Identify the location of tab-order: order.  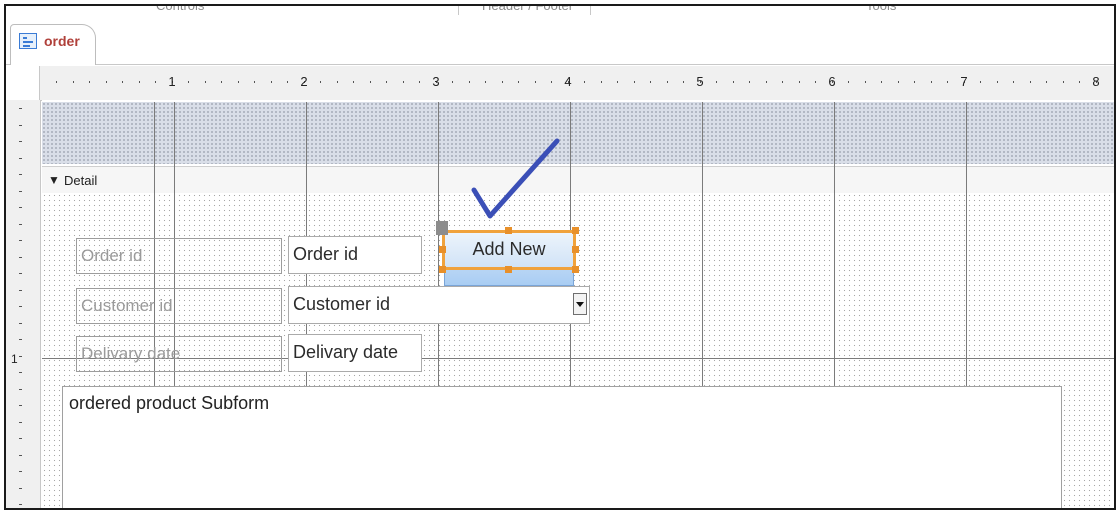
(53, 44).